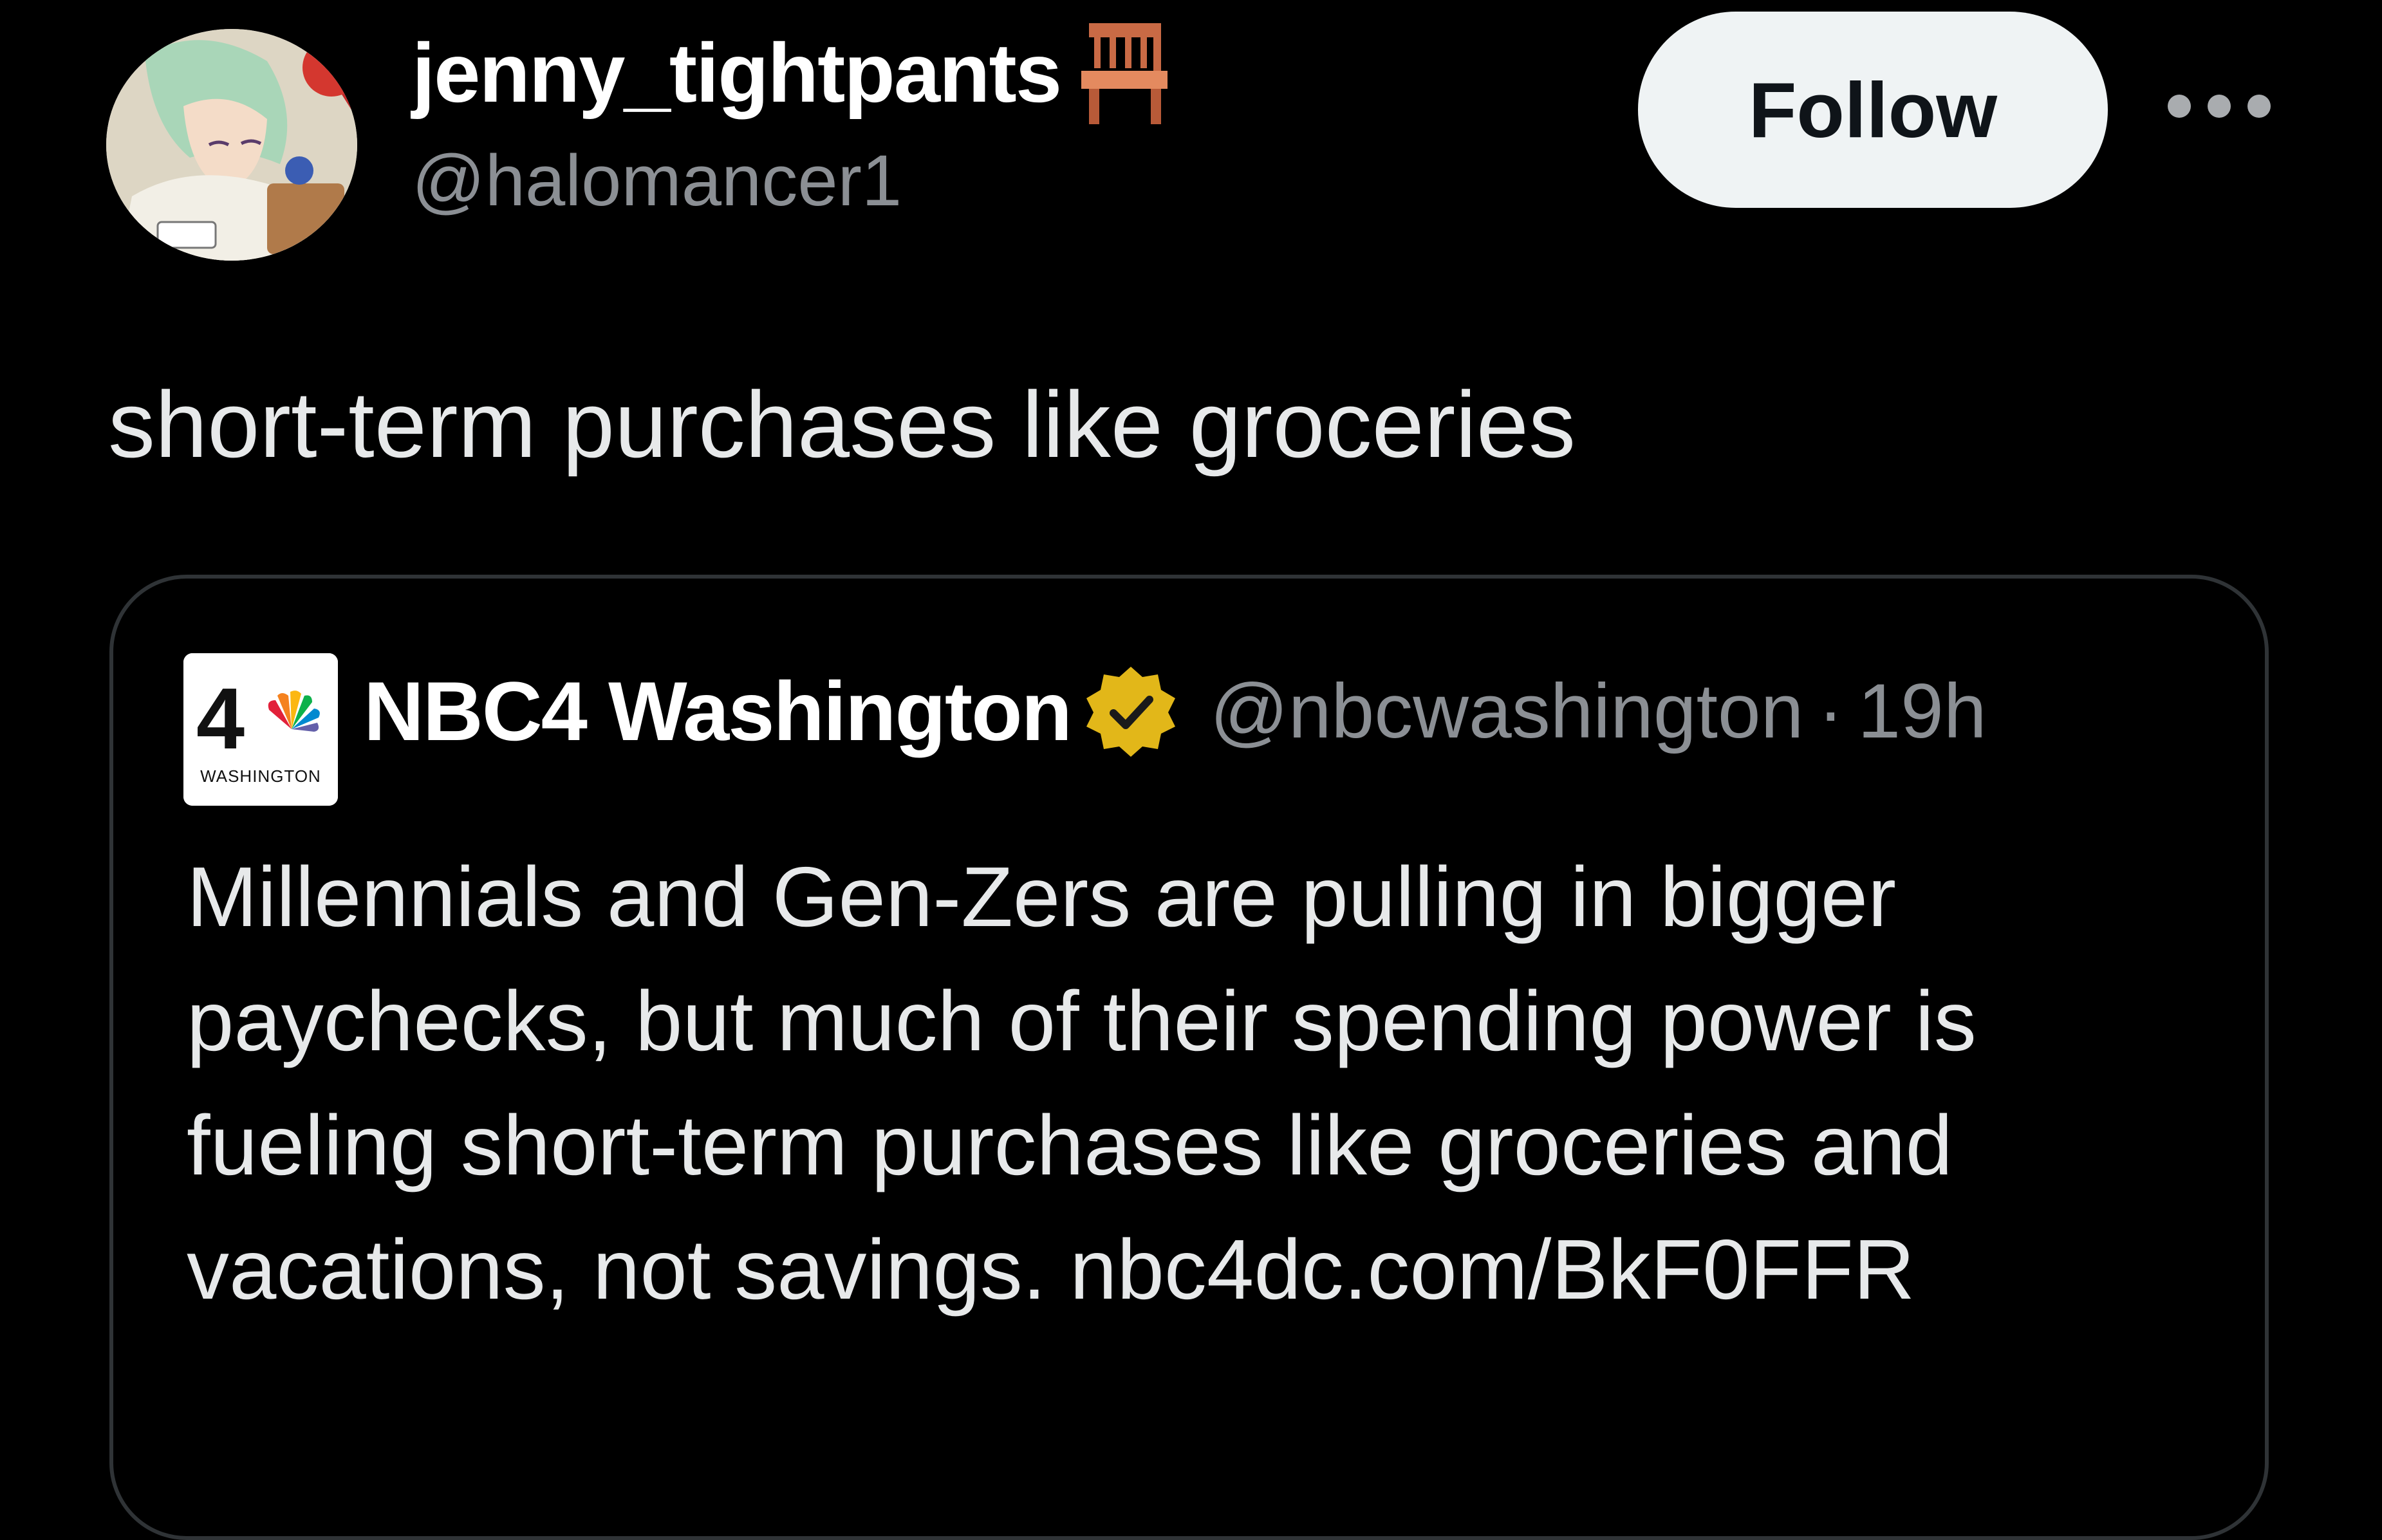 This screenshot has width=2382, height=1540. What do you see at coordinates (260, 776) in the screenshot?
I see `logo-caption: WASHINGTON` at bounding box center [260, 776].